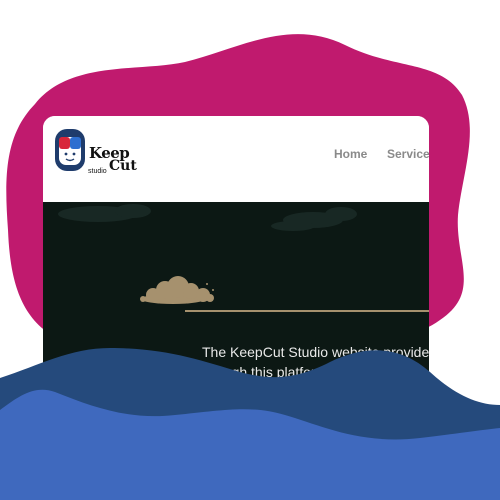 The width and height of the screenshot is (500, 500). I want to click on horizon-line, so click(307, 311).